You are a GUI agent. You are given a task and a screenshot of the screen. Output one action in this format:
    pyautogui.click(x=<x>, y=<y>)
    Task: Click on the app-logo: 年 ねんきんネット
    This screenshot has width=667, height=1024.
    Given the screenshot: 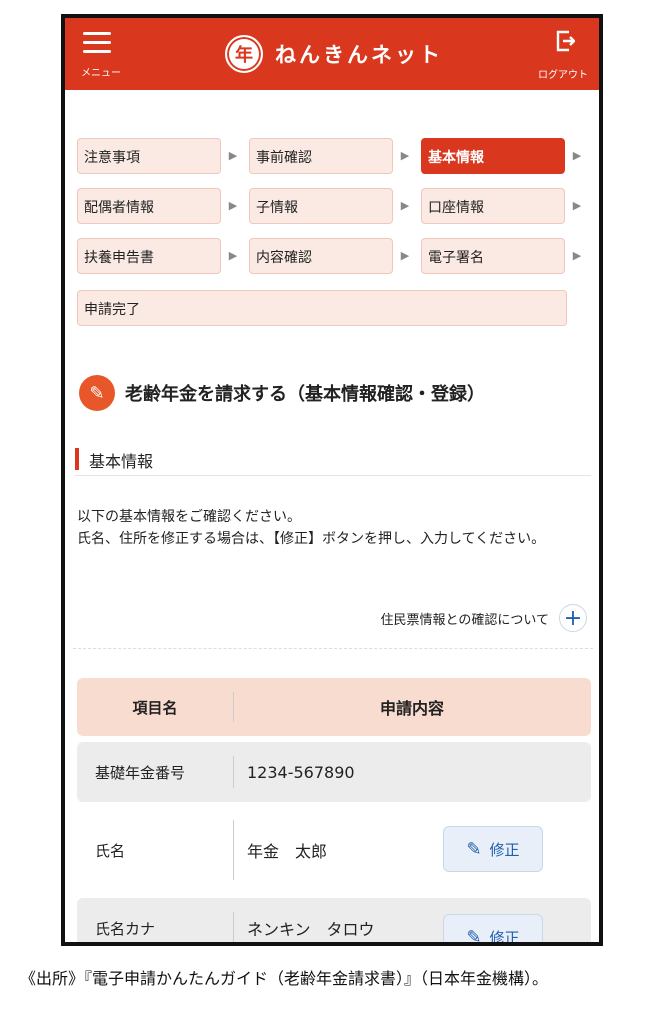 What is the action you would take?
    pyautogui.click(x=334, y=54)
    